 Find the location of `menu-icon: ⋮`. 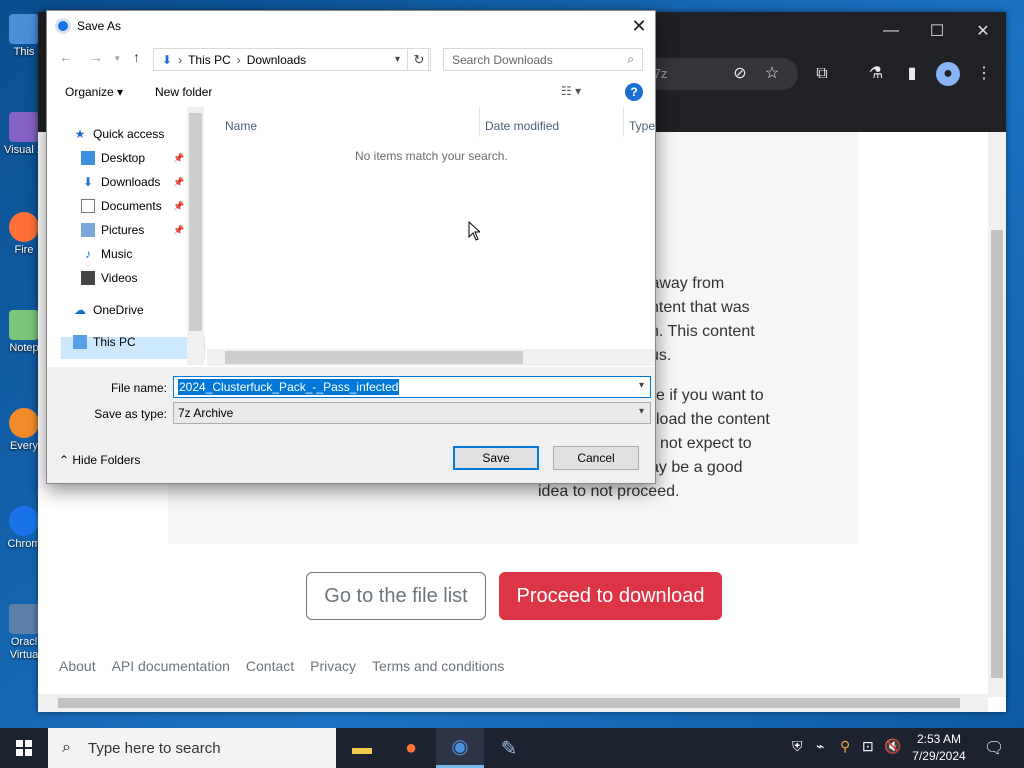

menu-icon: ⋮ is located at coordinates (984, 74).